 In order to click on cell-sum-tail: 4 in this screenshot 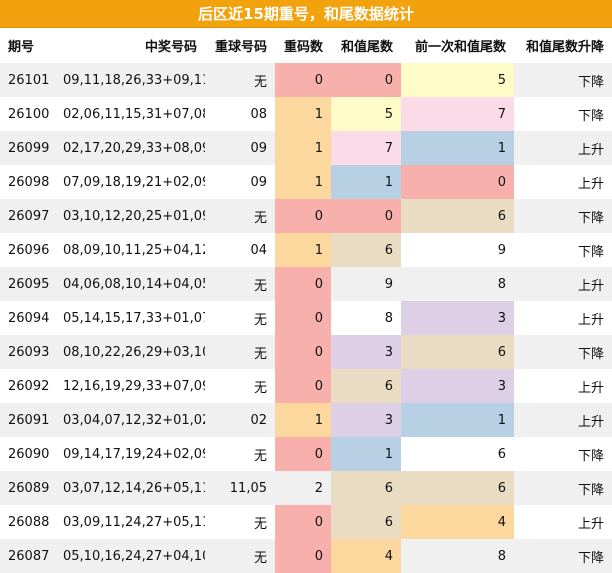, I will do `click(366, 556)`.